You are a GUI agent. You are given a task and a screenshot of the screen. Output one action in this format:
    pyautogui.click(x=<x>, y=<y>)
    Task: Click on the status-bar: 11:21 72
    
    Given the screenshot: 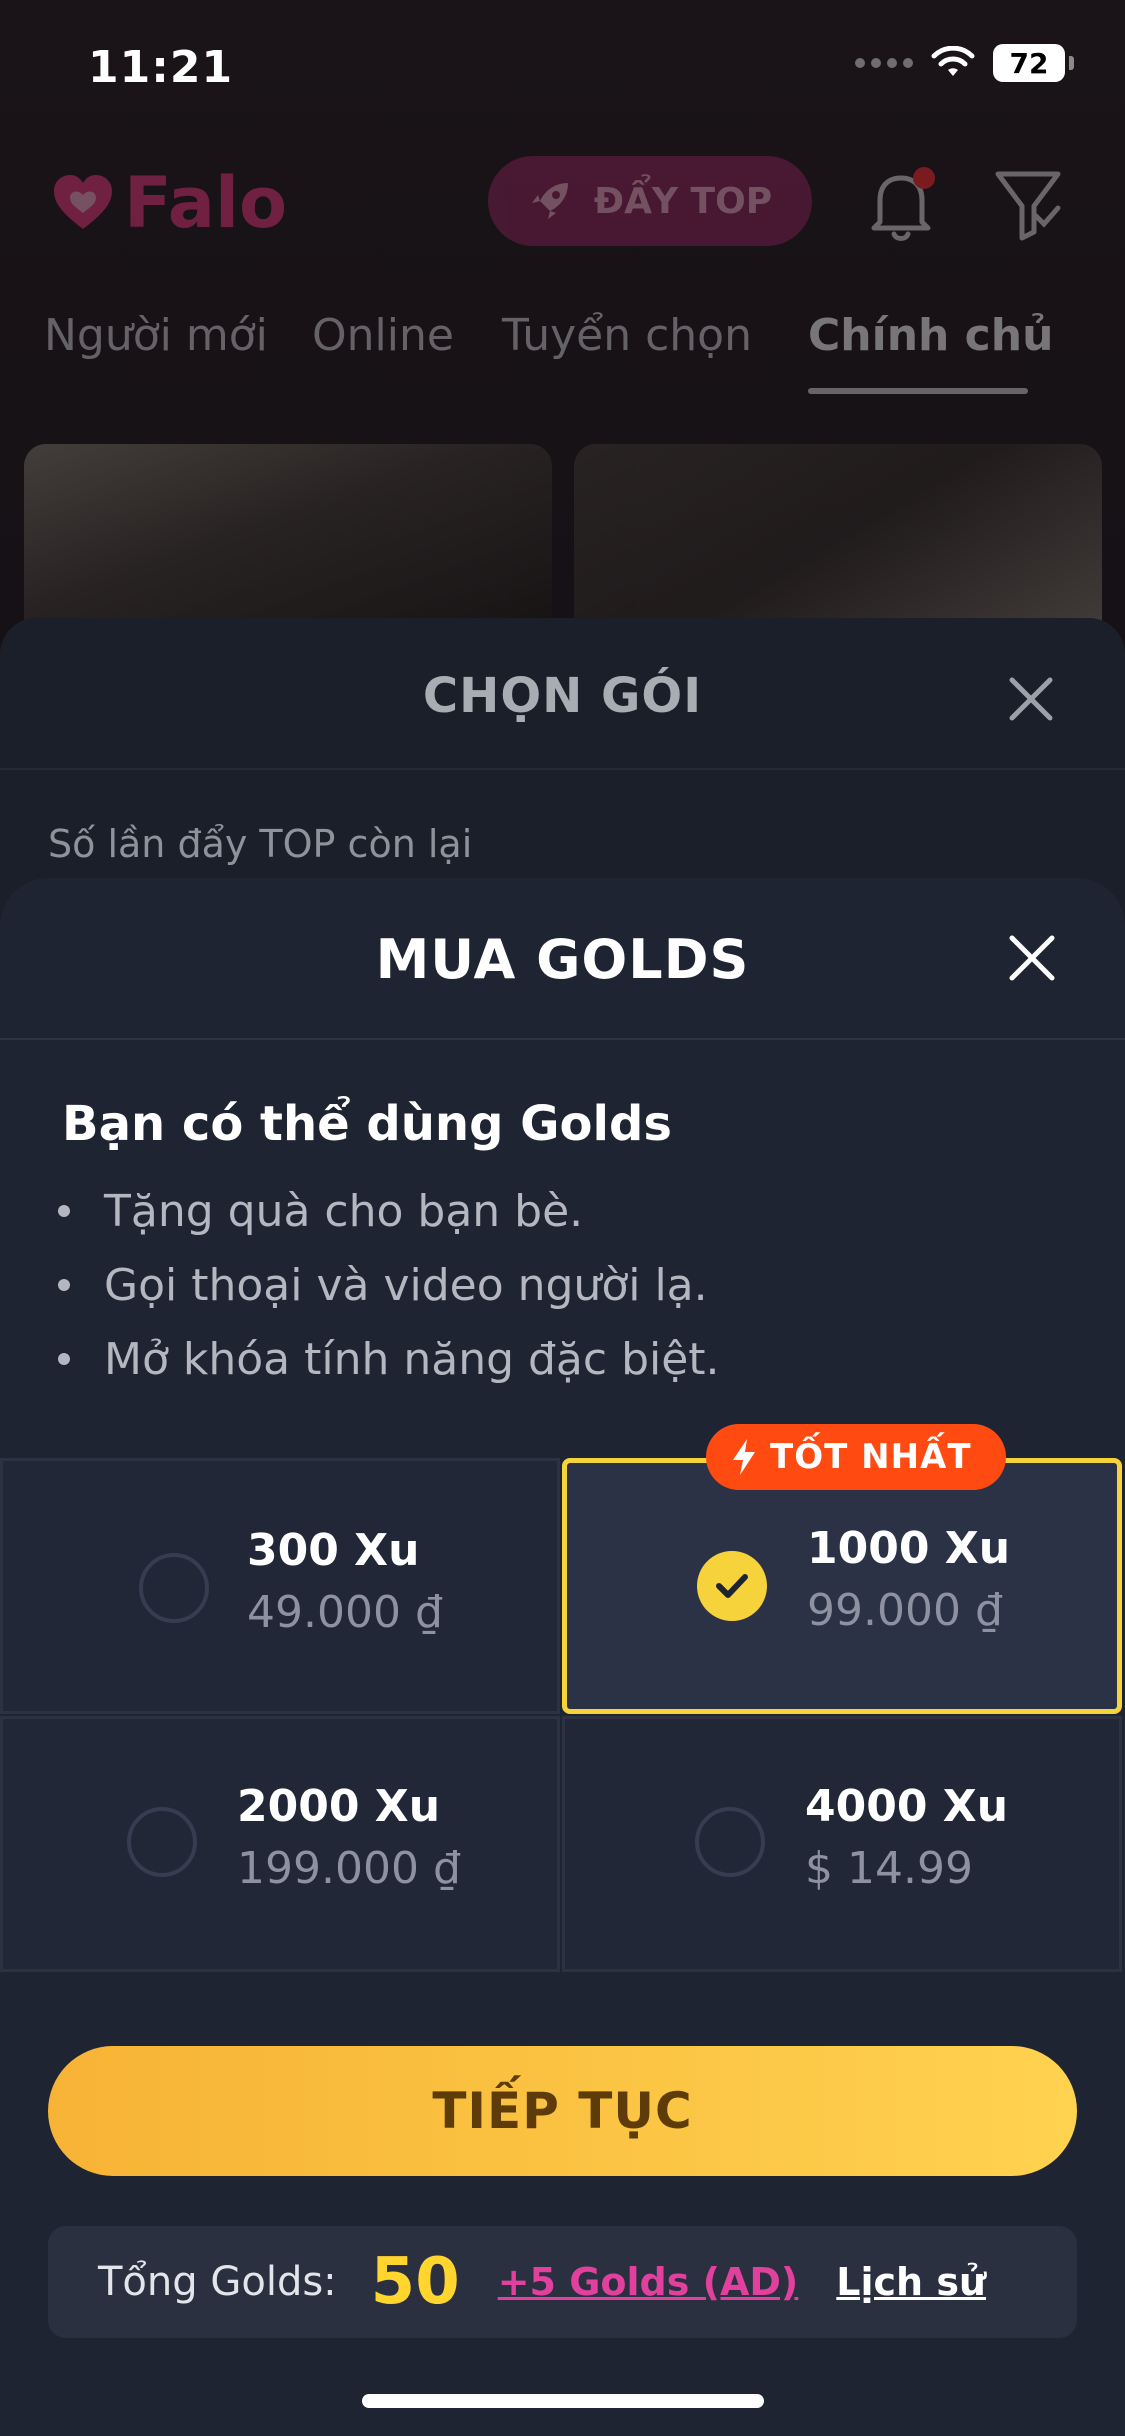 What is the action you would take?
    pyautogui.click(x=562, y=70)
    